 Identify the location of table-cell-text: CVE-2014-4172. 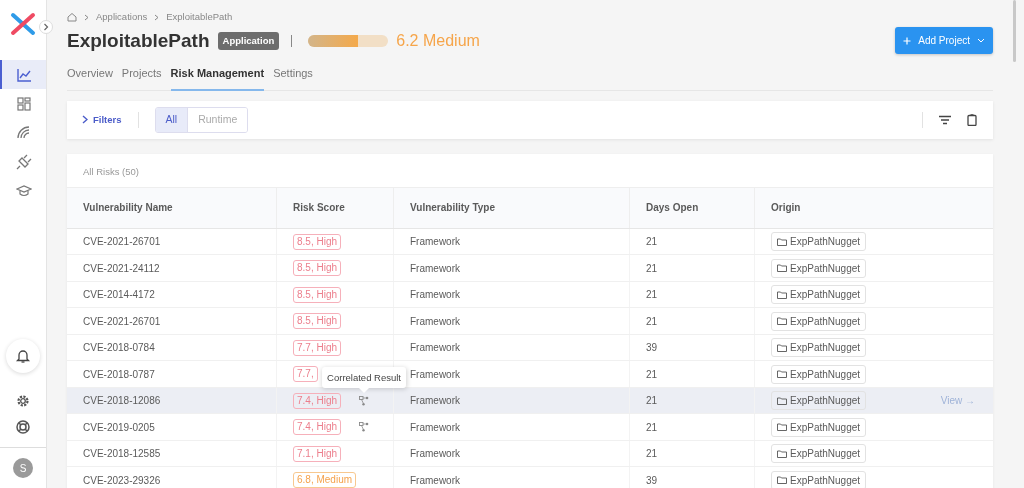
(119, 295).